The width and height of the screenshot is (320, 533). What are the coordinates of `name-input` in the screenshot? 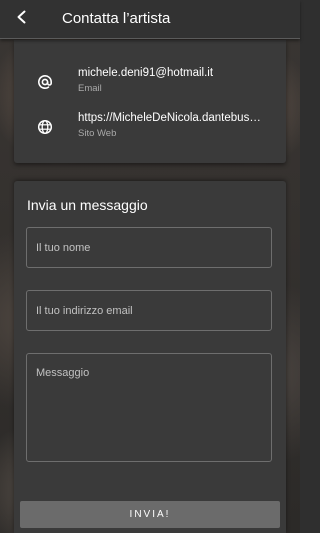 It's located at (149, 247).